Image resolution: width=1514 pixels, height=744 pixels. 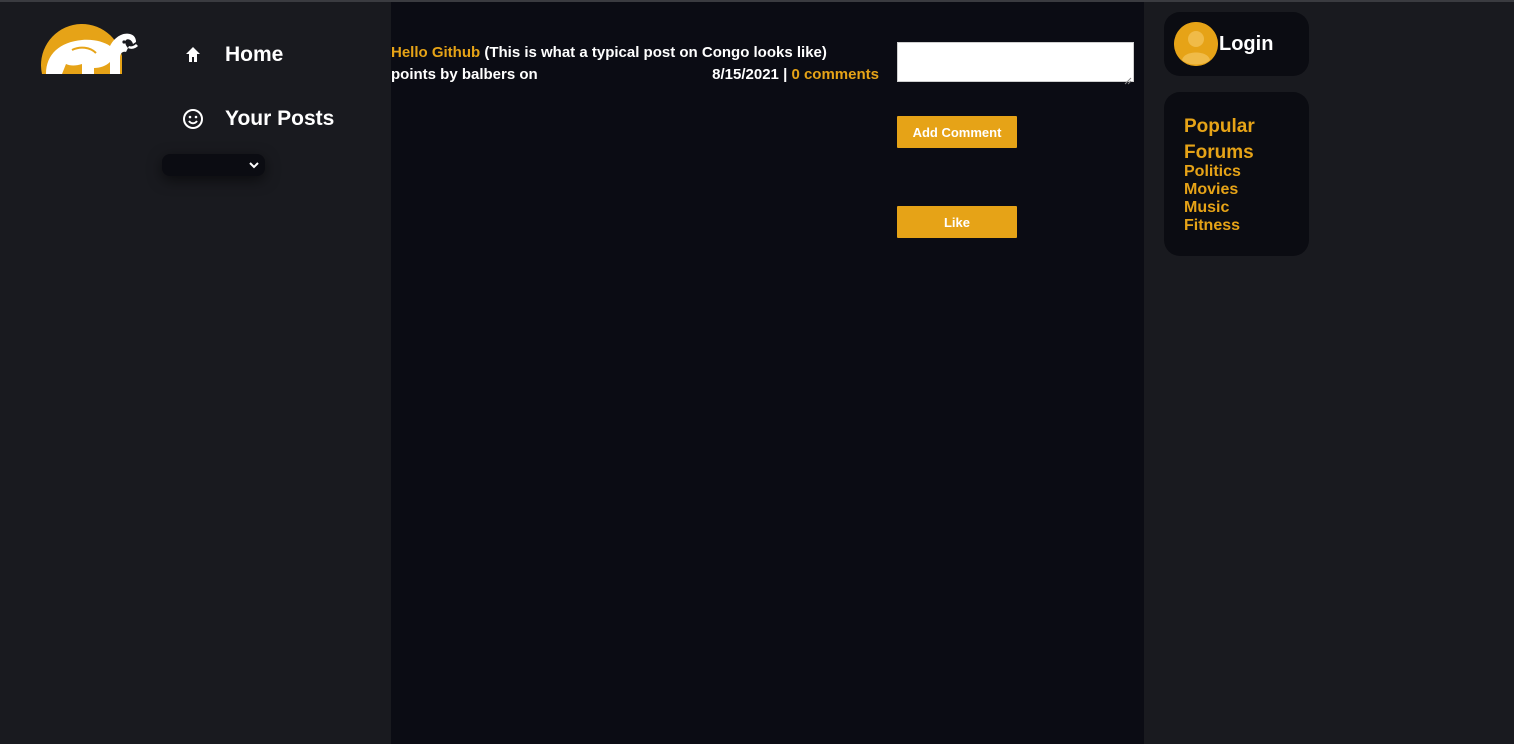 I want to click on nav-home: Home, so click(x=231, y=55).